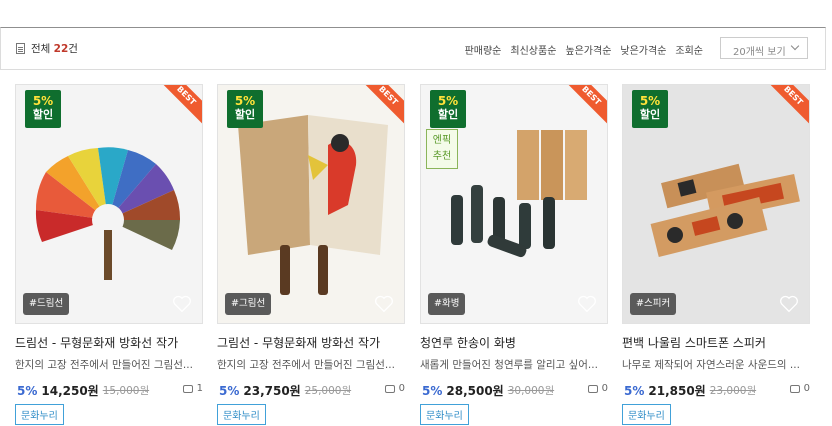  Describe the element at coordinates (20, 48) in the screenshot. I see `document-icon` at that location.